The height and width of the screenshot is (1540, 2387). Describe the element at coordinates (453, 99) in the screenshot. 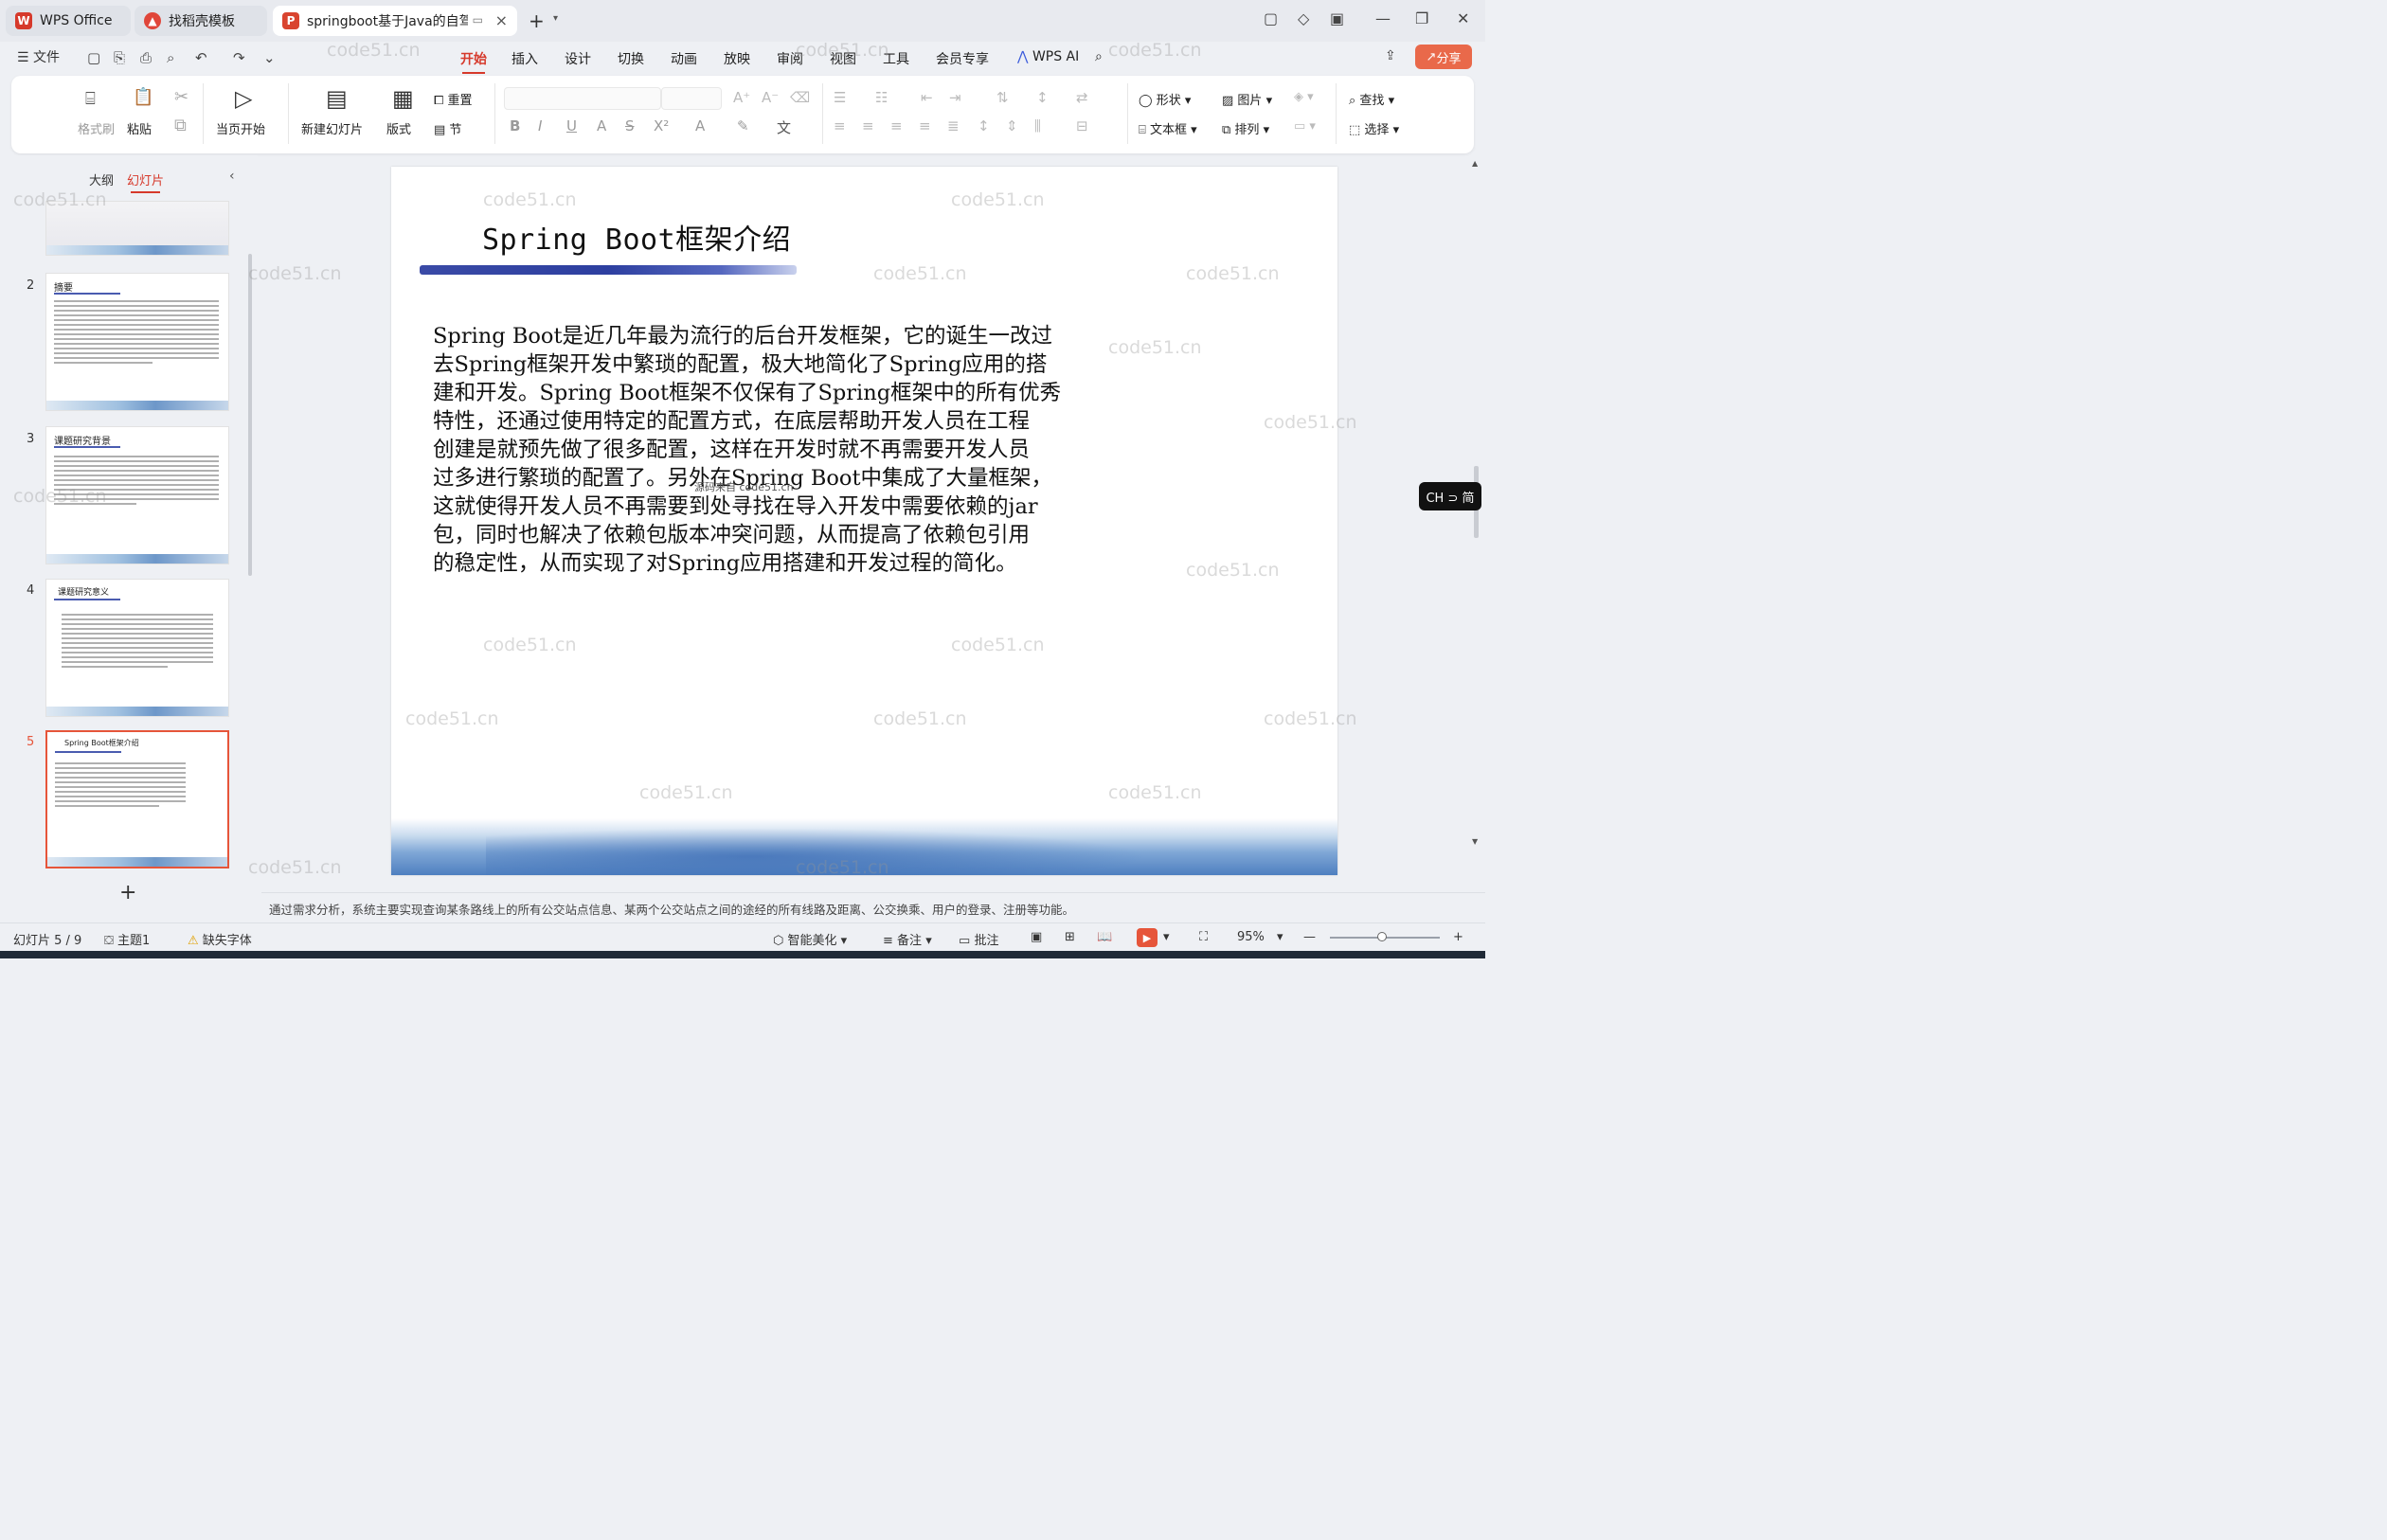

I see `reset-button: ⧠ 重置` at that location.